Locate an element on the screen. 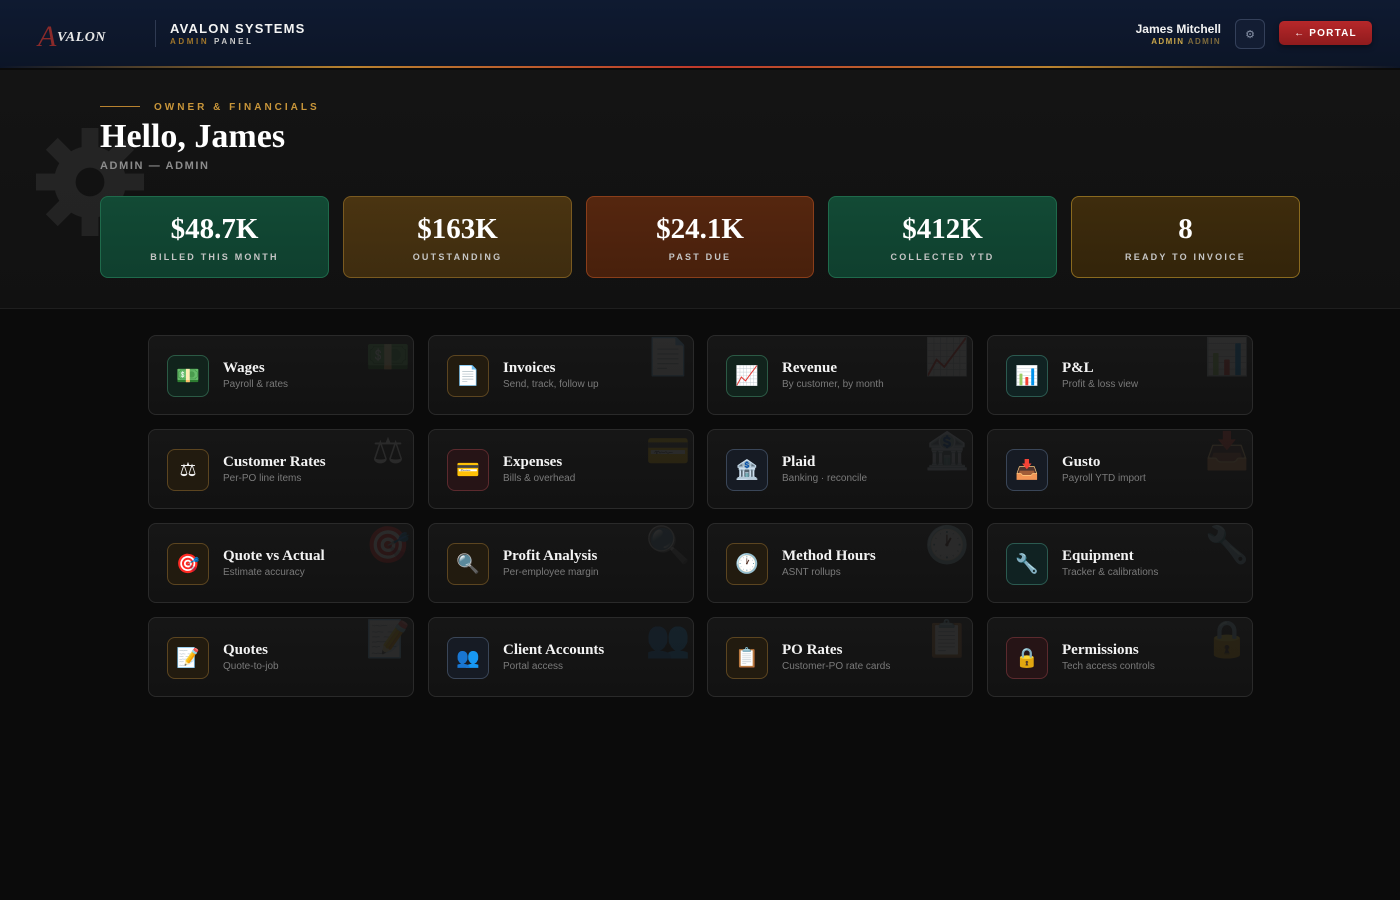  tile-gusto: 📥 📥 Gusto Payroll YTD import is located at coordinates (1120, 469).